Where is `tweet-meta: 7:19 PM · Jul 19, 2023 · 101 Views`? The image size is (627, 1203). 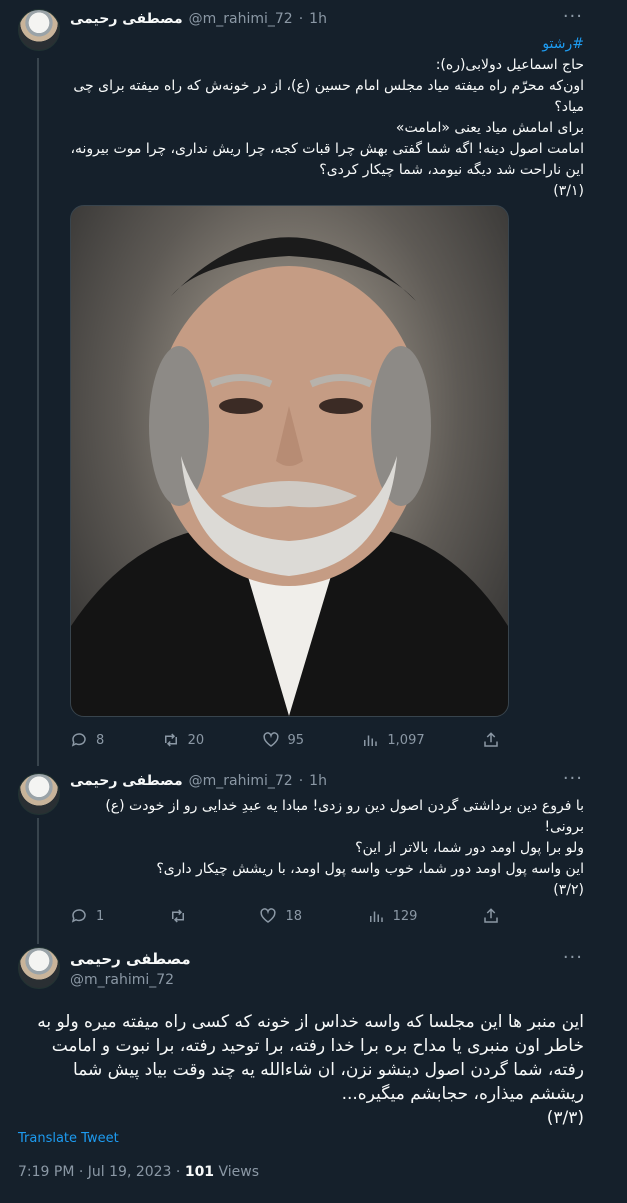
tweet-meta: 7:19 PM · Jul 19, 2023 · 101 Views is located at coordinates (138, 1172).